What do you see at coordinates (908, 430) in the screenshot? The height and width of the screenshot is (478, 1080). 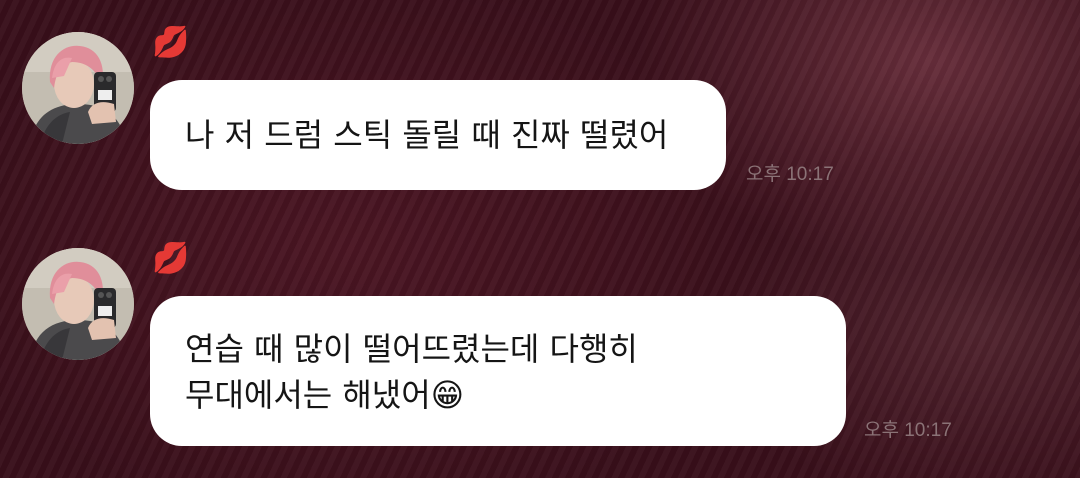 I see `message-timestamp: 오후 10:17` at bounding box center [908, 430].